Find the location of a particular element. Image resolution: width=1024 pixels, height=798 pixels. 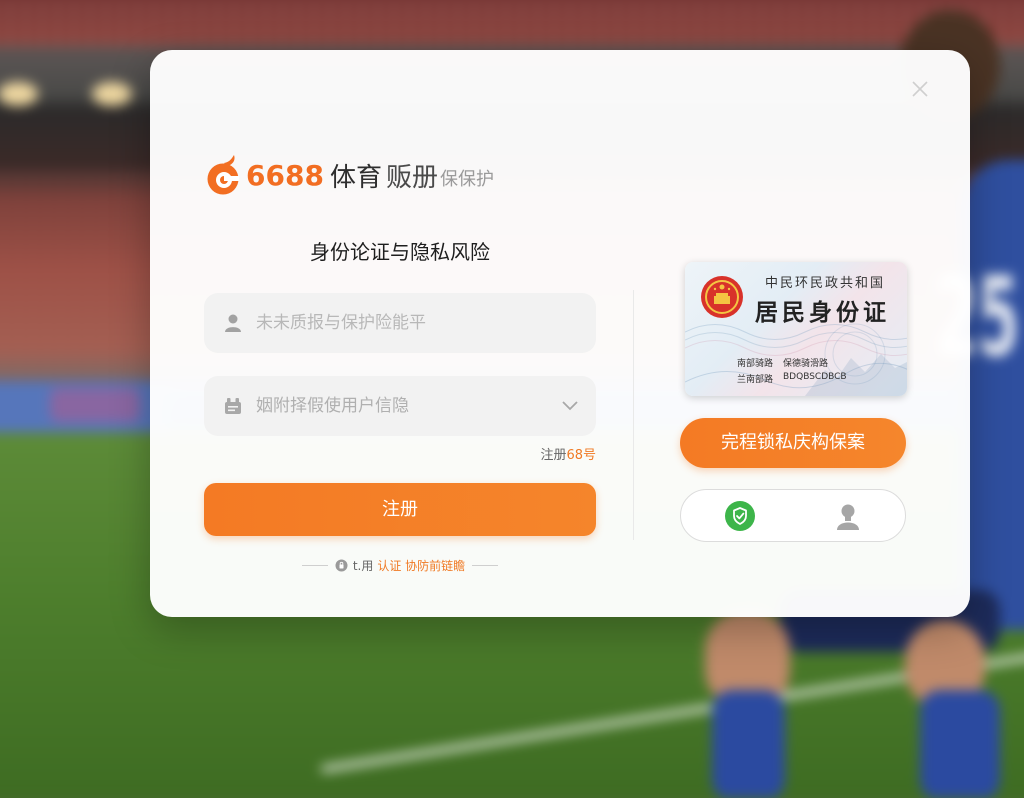

card-row: 兰南部路 BDQBSCDBCB is located at coordinates (792, 378).